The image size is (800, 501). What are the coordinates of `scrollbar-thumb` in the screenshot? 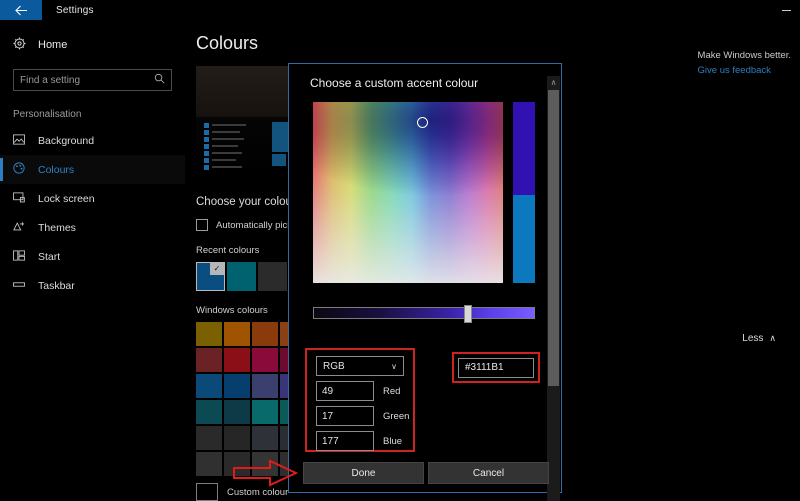 It's located at (553, 238).